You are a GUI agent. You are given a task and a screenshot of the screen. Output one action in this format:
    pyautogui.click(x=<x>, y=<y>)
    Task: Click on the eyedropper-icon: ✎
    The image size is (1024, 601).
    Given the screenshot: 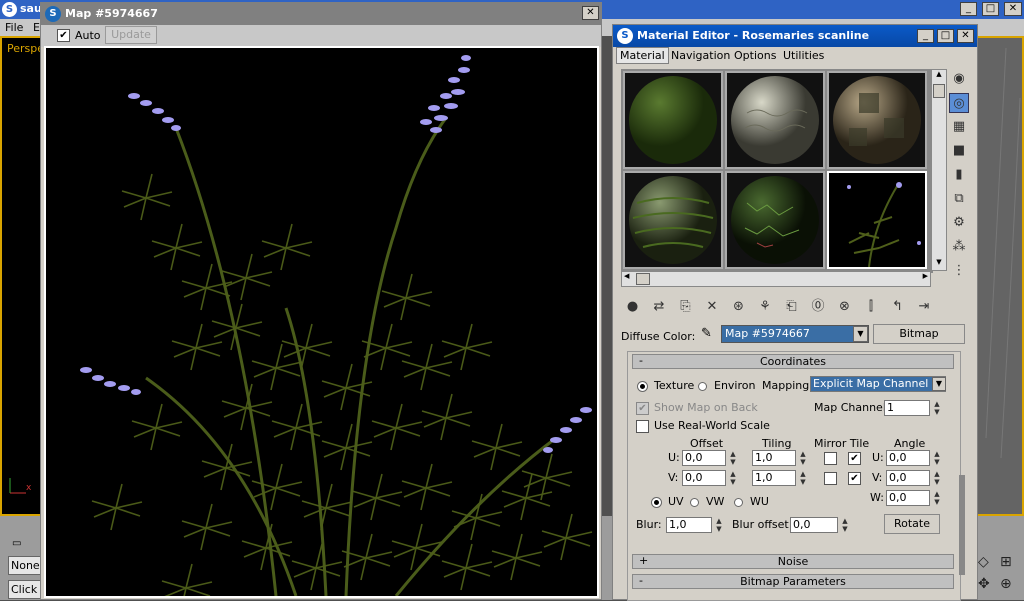 What is the action you would take?
    pyautogui.click(x=706, y=333)
    